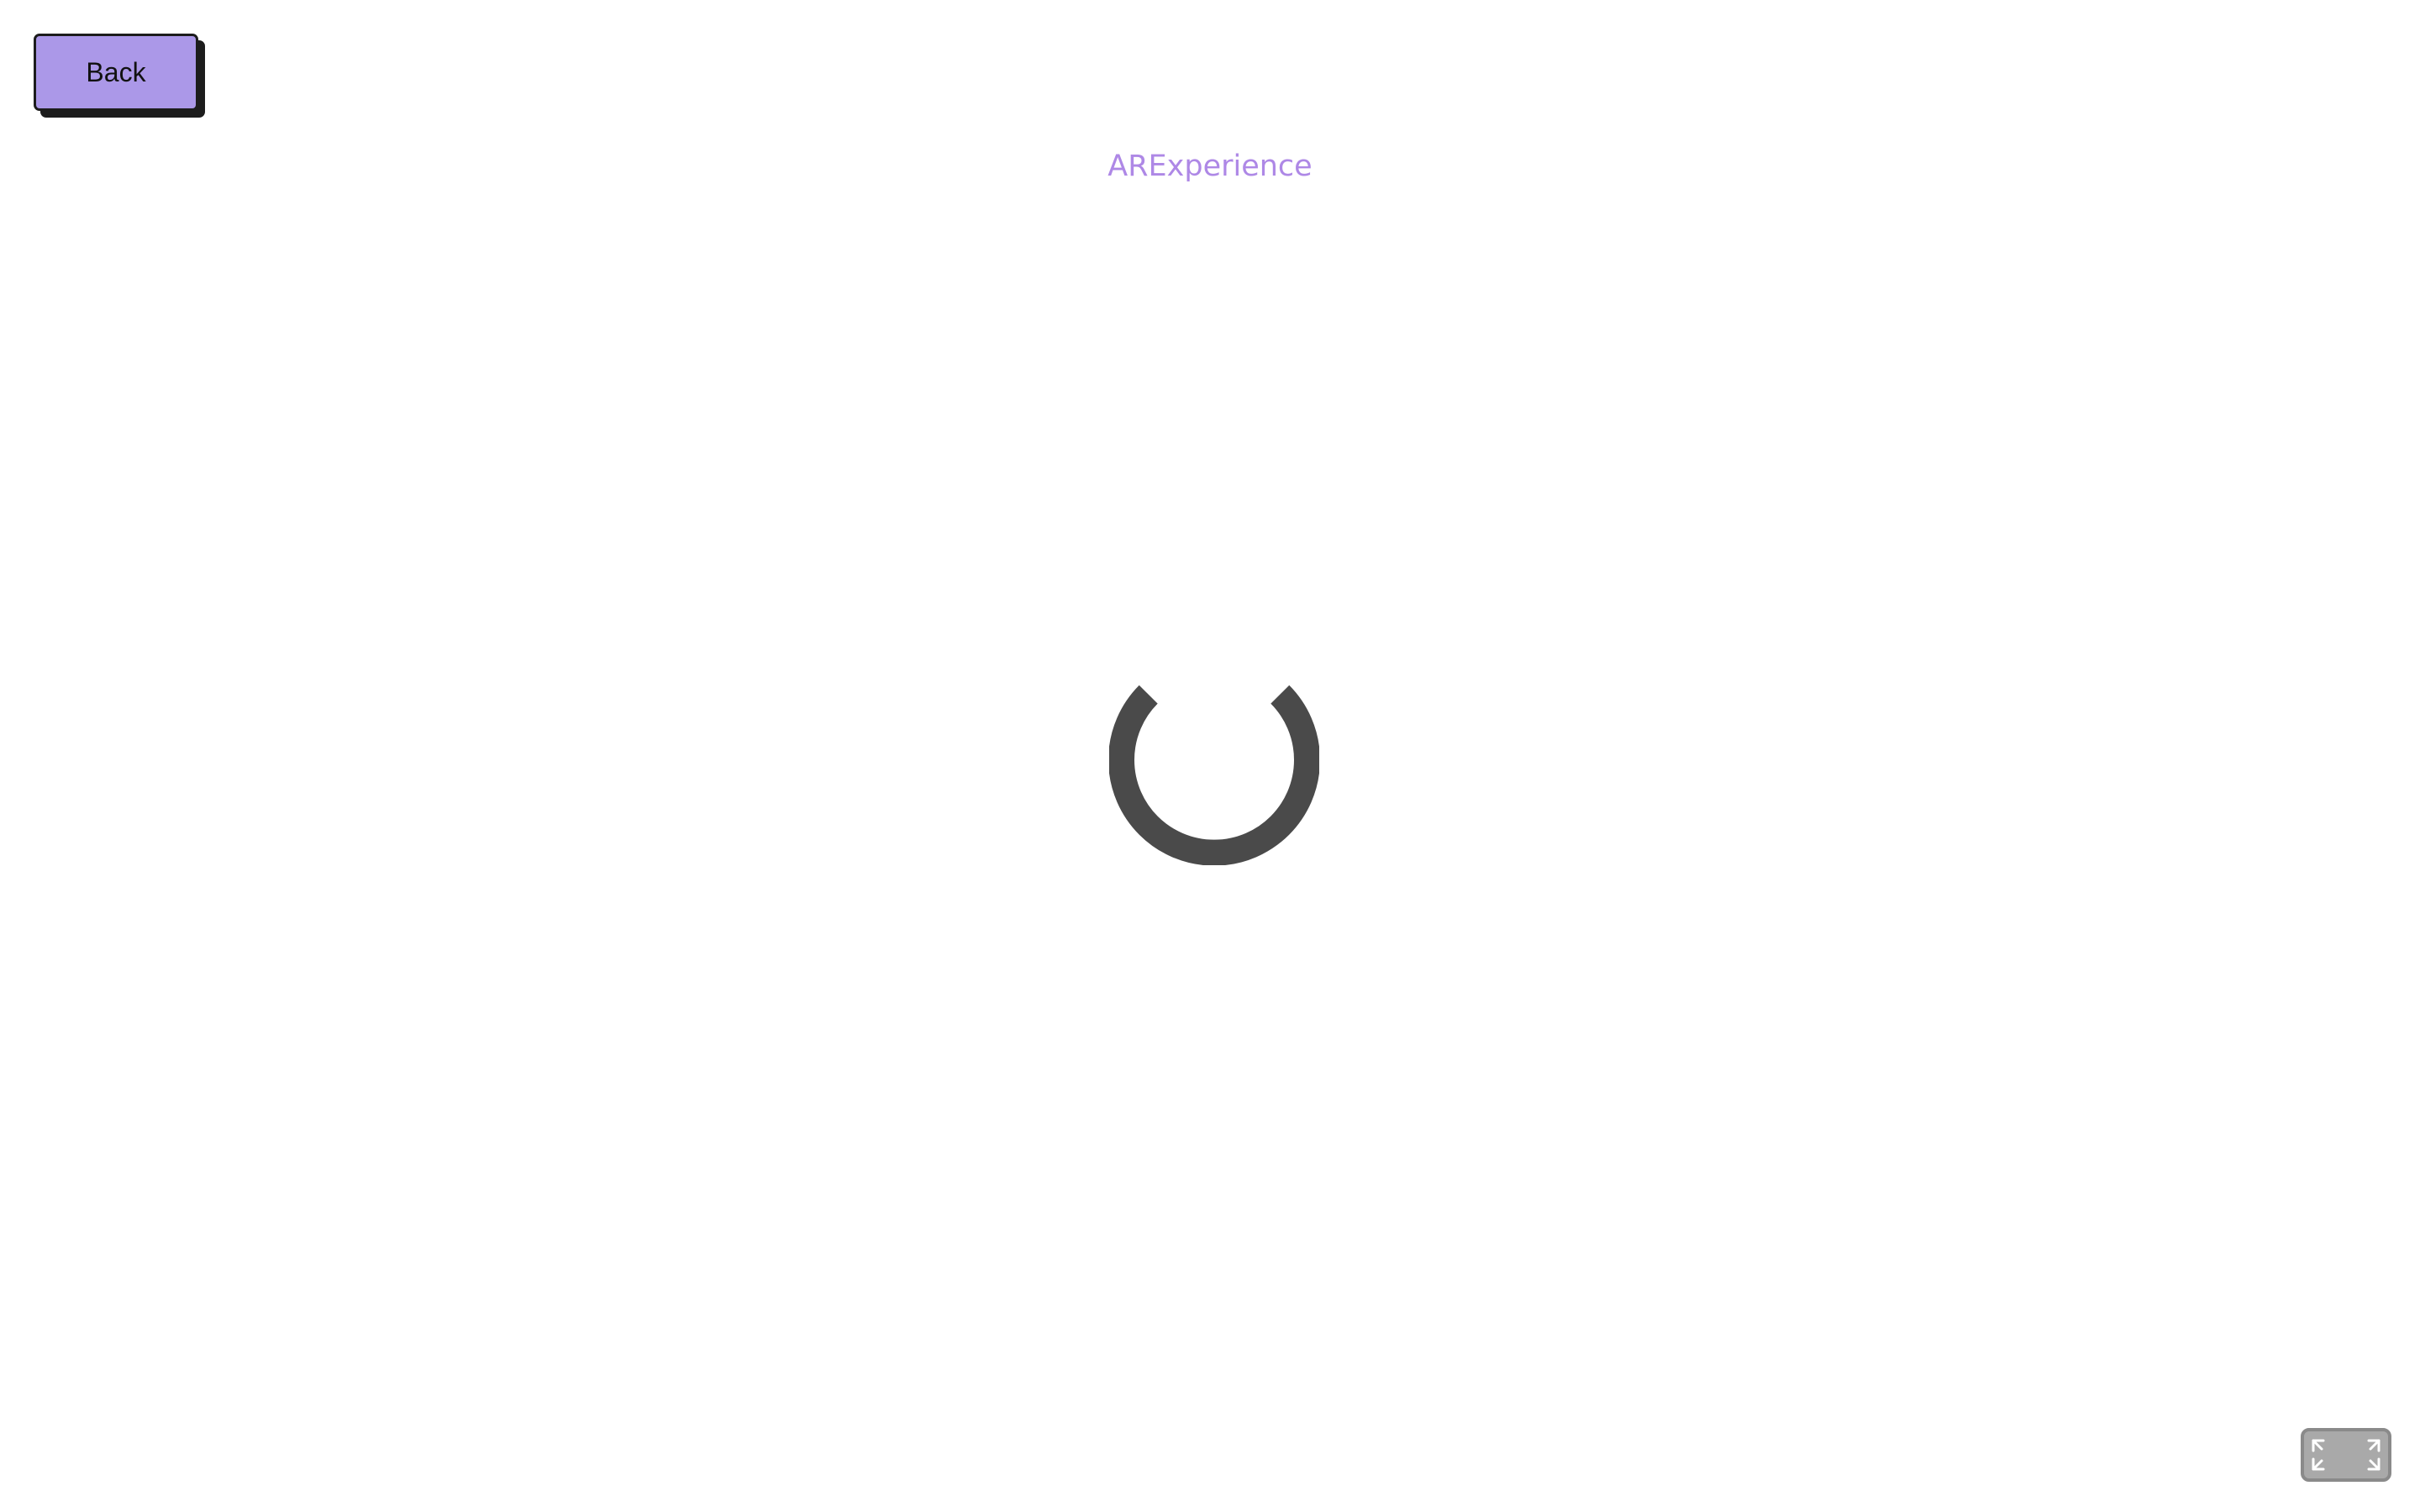  I want to click on fullscreen-button, so click(2346, 1455).